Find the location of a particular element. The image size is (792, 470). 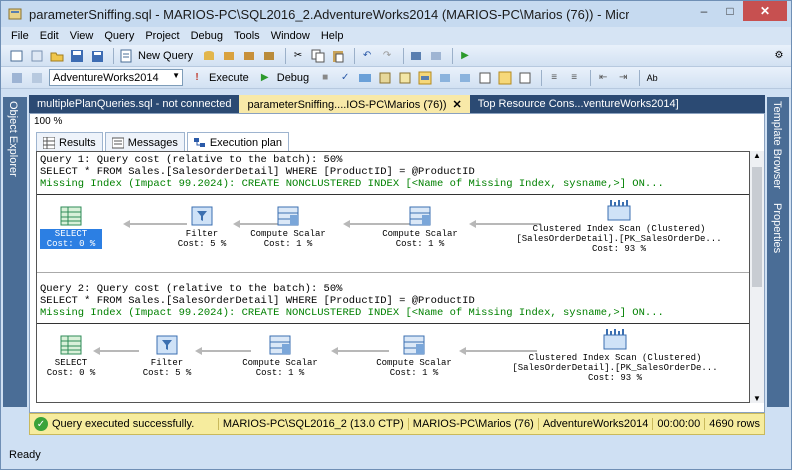

client-stats-icon is located at coordinates (465, 78).